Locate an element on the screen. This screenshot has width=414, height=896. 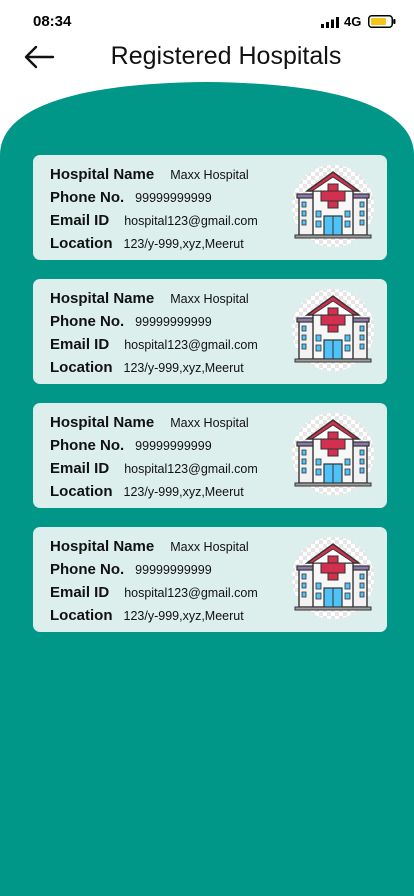
page-title: Registered Hospitals is located at coordinates (226, 56).